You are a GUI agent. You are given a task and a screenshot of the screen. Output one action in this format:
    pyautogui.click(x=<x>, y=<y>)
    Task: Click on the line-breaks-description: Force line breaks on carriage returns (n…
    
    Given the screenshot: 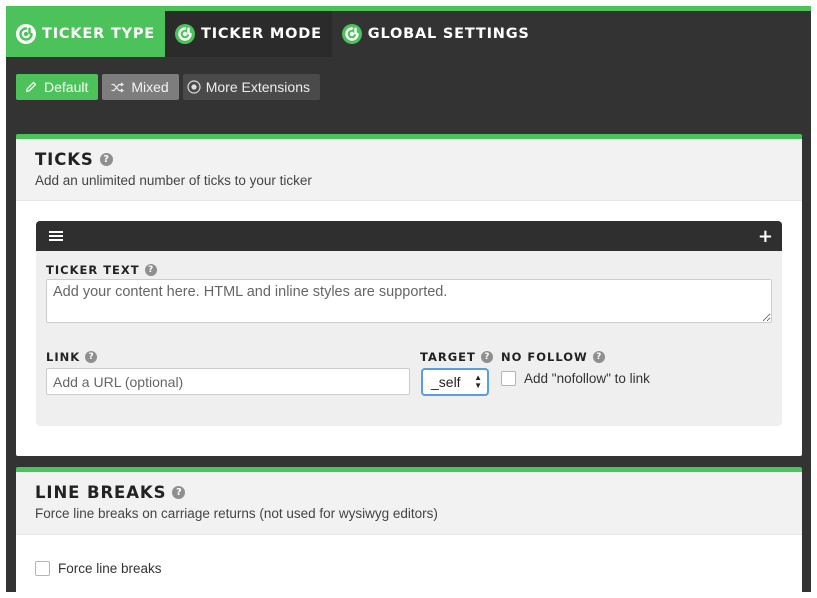 What is the action you would take?
    pyautogui.click(x=236, y=513)
    